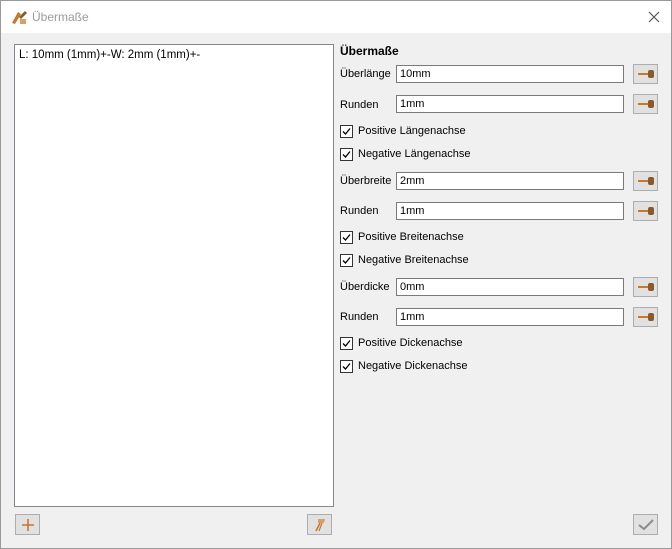  I want to click on add-button, so click(27, 524).